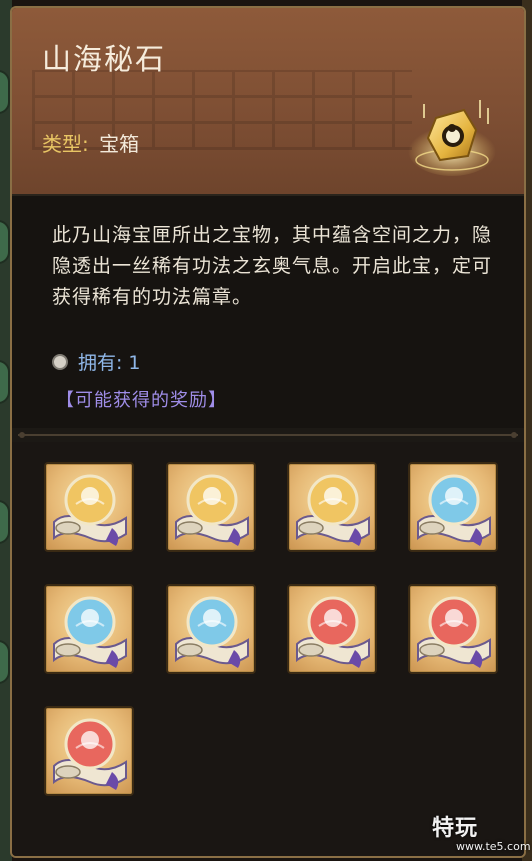 This screenshot has width=532, height=861. I want to click on type-label: 类型:, so click(65, 144).